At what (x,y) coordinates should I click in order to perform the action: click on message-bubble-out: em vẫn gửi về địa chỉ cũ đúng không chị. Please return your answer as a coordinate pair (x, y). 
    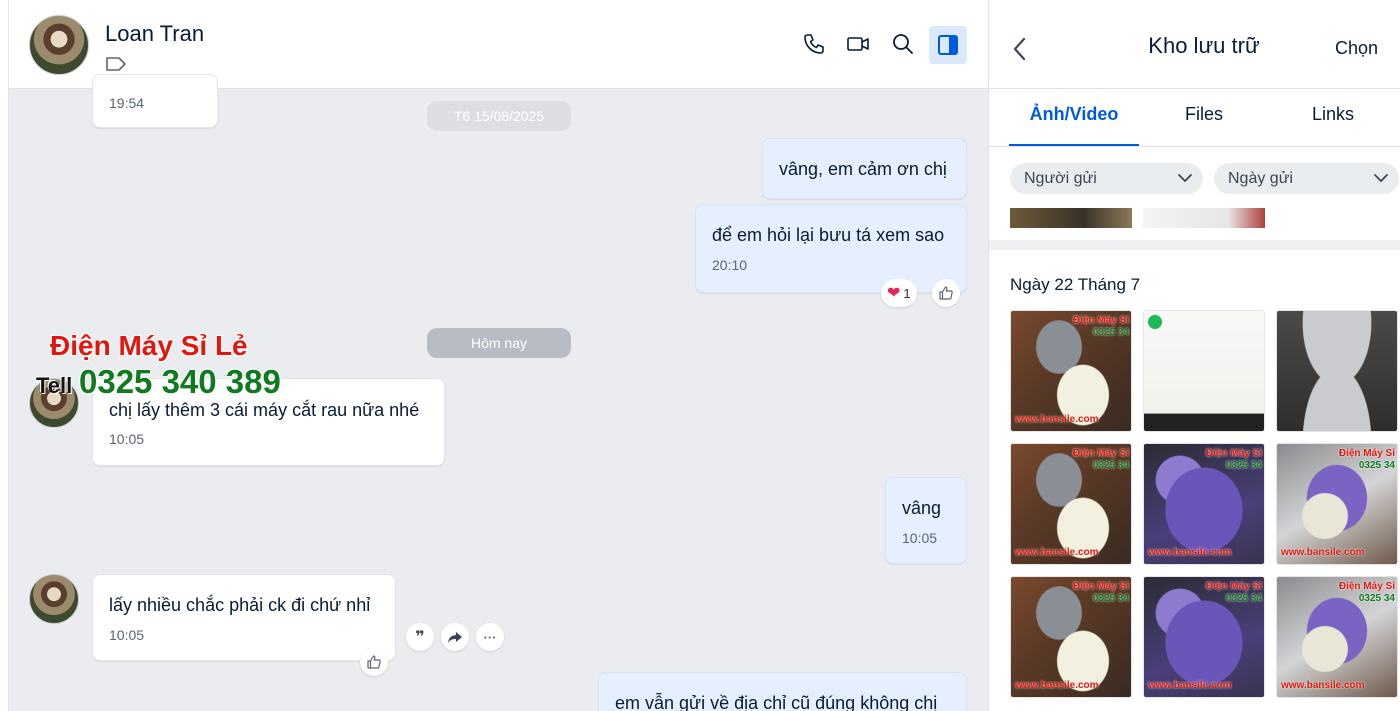
    Looking at the image, I should click on (782, 691).